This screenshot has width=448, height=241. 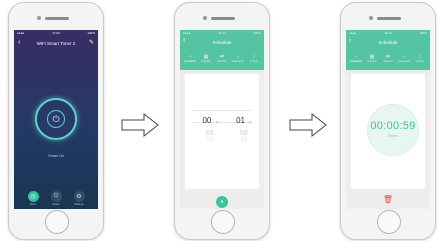 What do you see at coordinates (244, 133) in the screenshot?
I see `minutes-next: 02` at bounding box center [244, 133].